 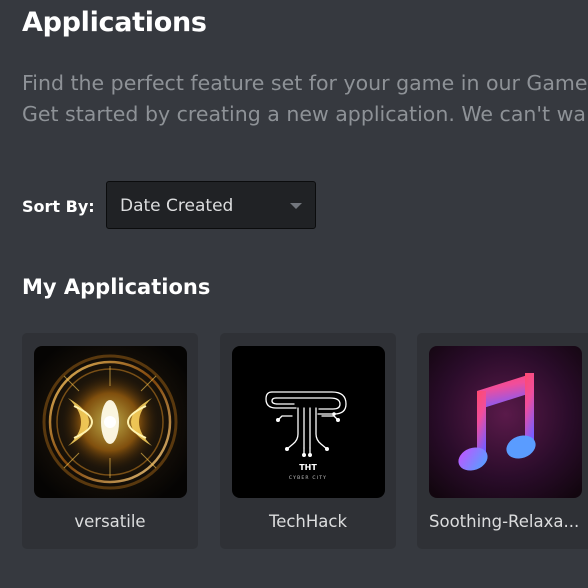 What do you see at coordinates (308, 422) in the screenshot?
I see `circuit-t-logo-icon: THT CYBER CITY` at bounding box center [308, 422].